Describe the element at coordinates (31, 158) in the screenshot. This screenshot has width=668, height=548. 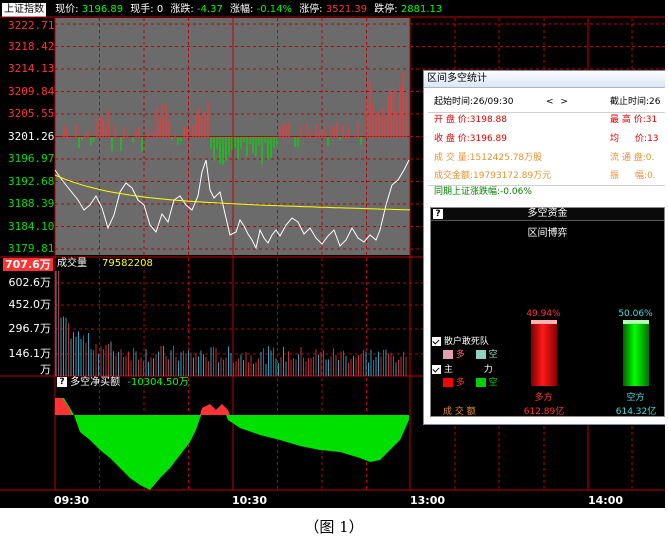
I see `price-tick-label: 3196.97` at that location.